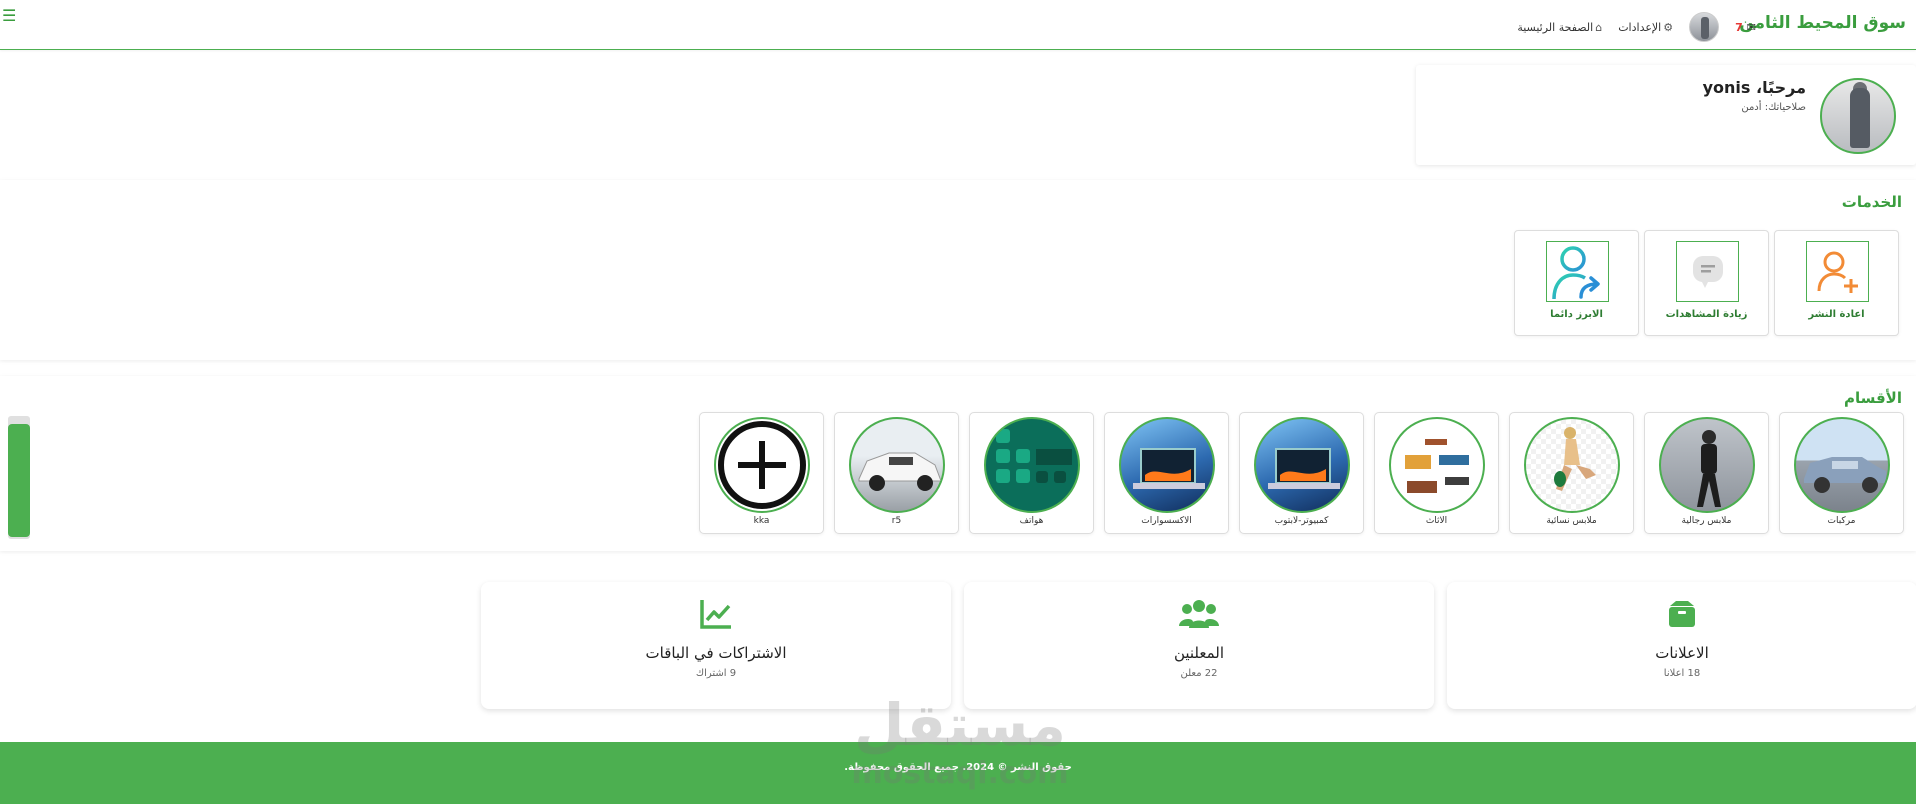 Image resolution: width=1916 pixels, height=812 pixels. What do you see at coordinates (960, 773) in the screenshot?
I see `watermark-latin: mostaqi.com` at bounding box center [960, 773].